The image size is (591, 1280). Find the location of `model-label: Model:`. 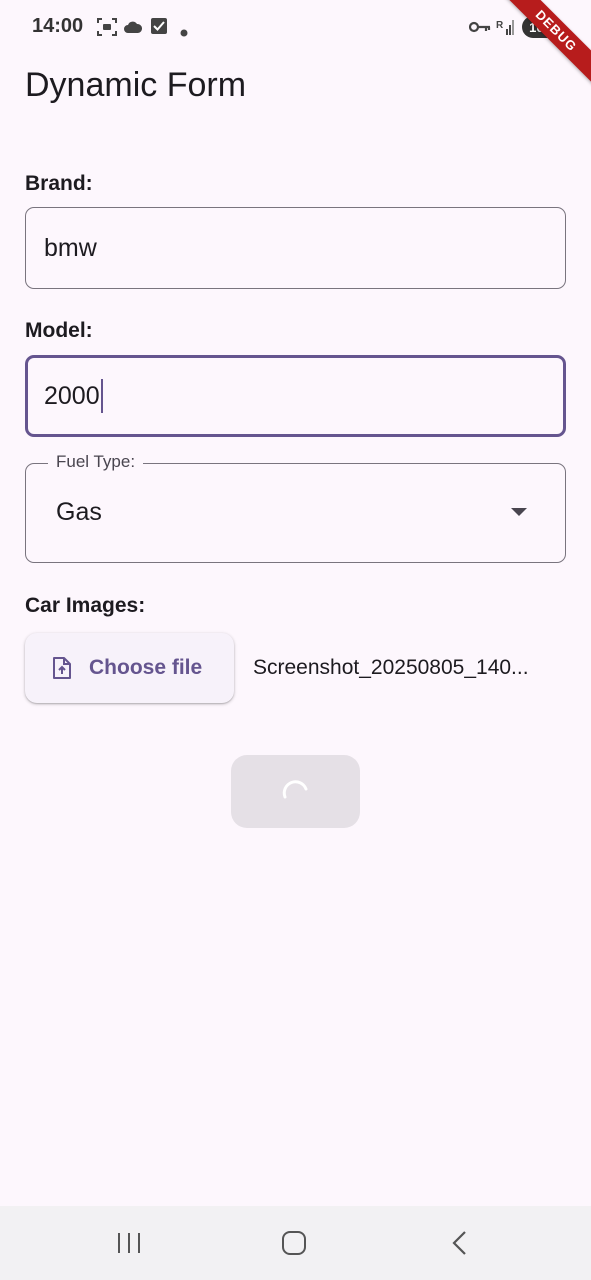

model-label: Model: is located at coordinates (59, 330).